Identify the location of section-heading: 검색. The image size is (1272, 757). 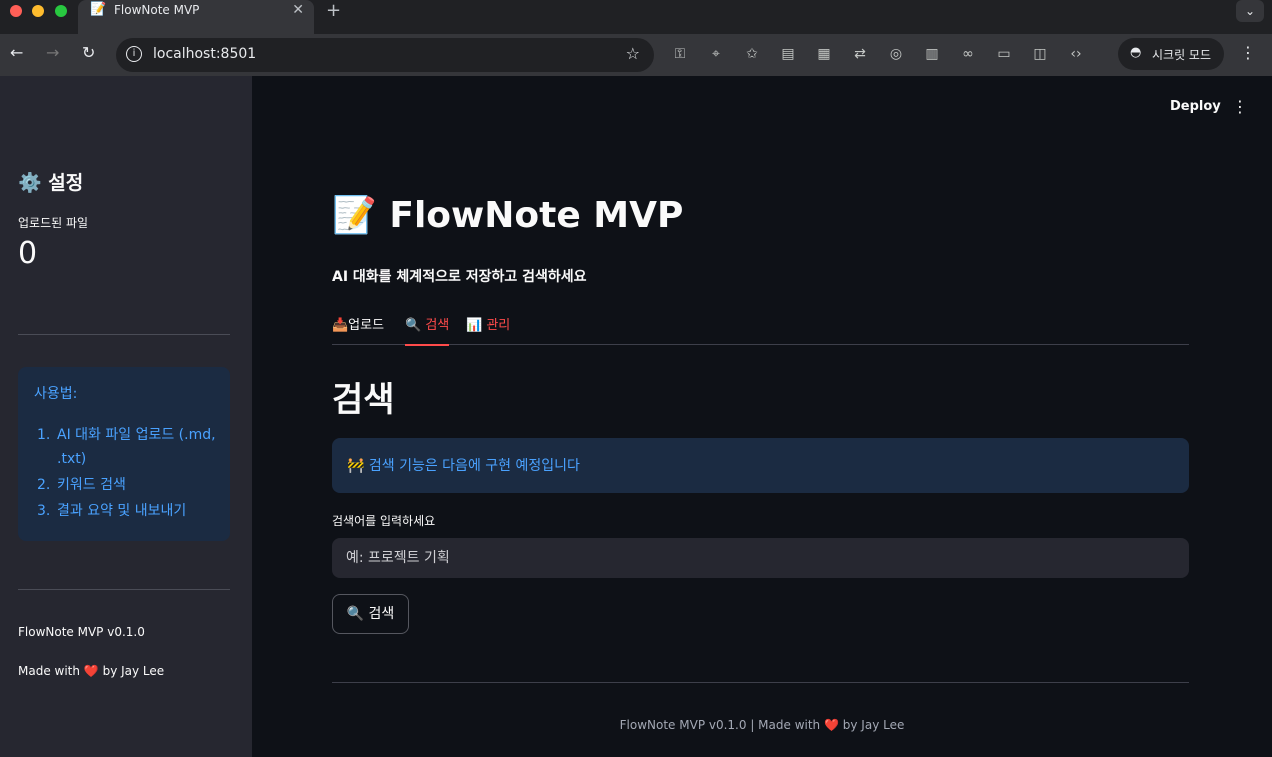
(363, 400).